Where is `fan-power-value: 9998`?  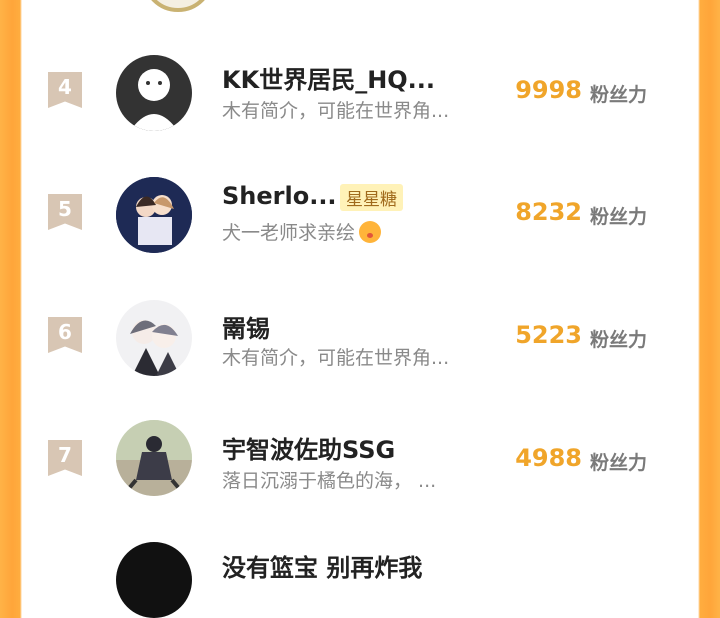 fan-power-value: 9998 is located at coordinates (548, 90).